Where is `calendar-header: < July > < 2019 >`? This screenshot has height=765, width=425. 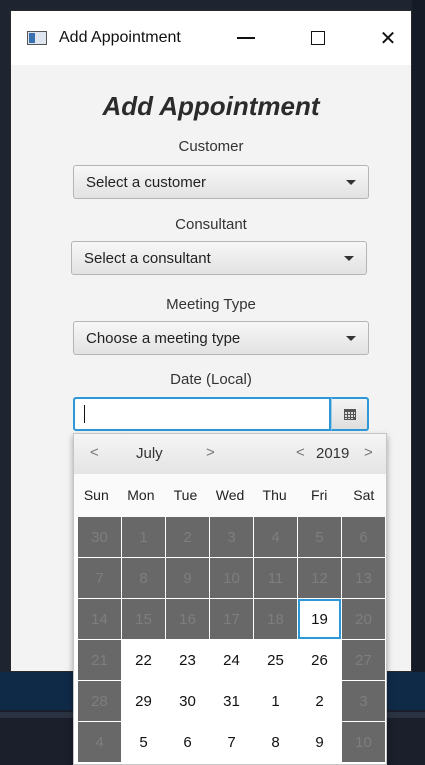 calendar-header: < July > < 2019 > is located at coordinates (230, 454).